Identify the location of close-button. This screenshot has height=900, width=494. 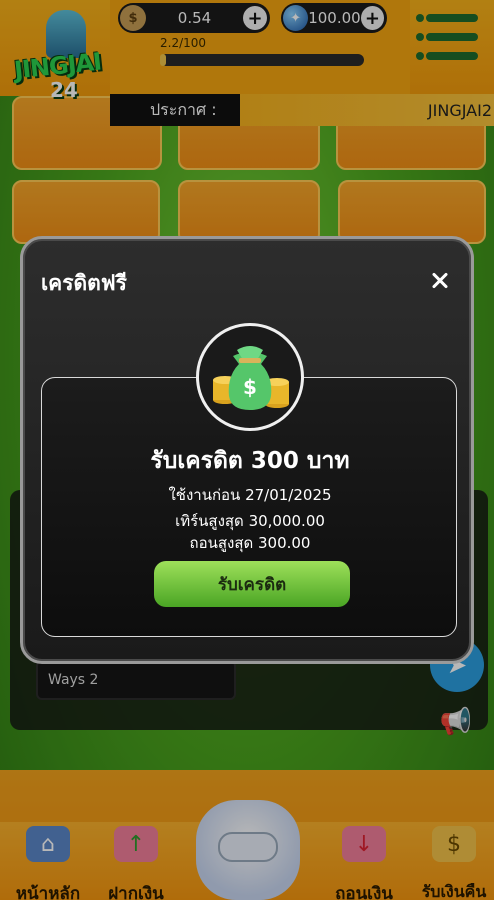
(440, 280).